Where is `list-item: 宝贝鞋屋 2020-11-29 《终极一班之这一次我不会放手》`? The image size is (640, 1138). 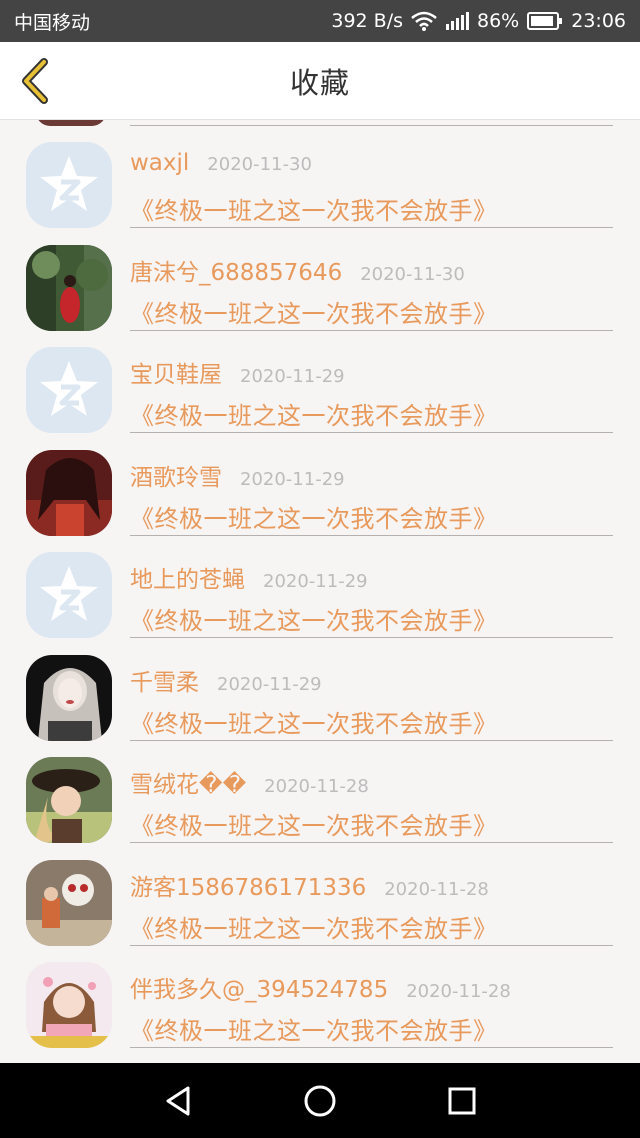 list-item: 宝贝鞋屋 2020-11-29 《终极一班之这一次我不会放手》 is located at coordinates (320, 379).